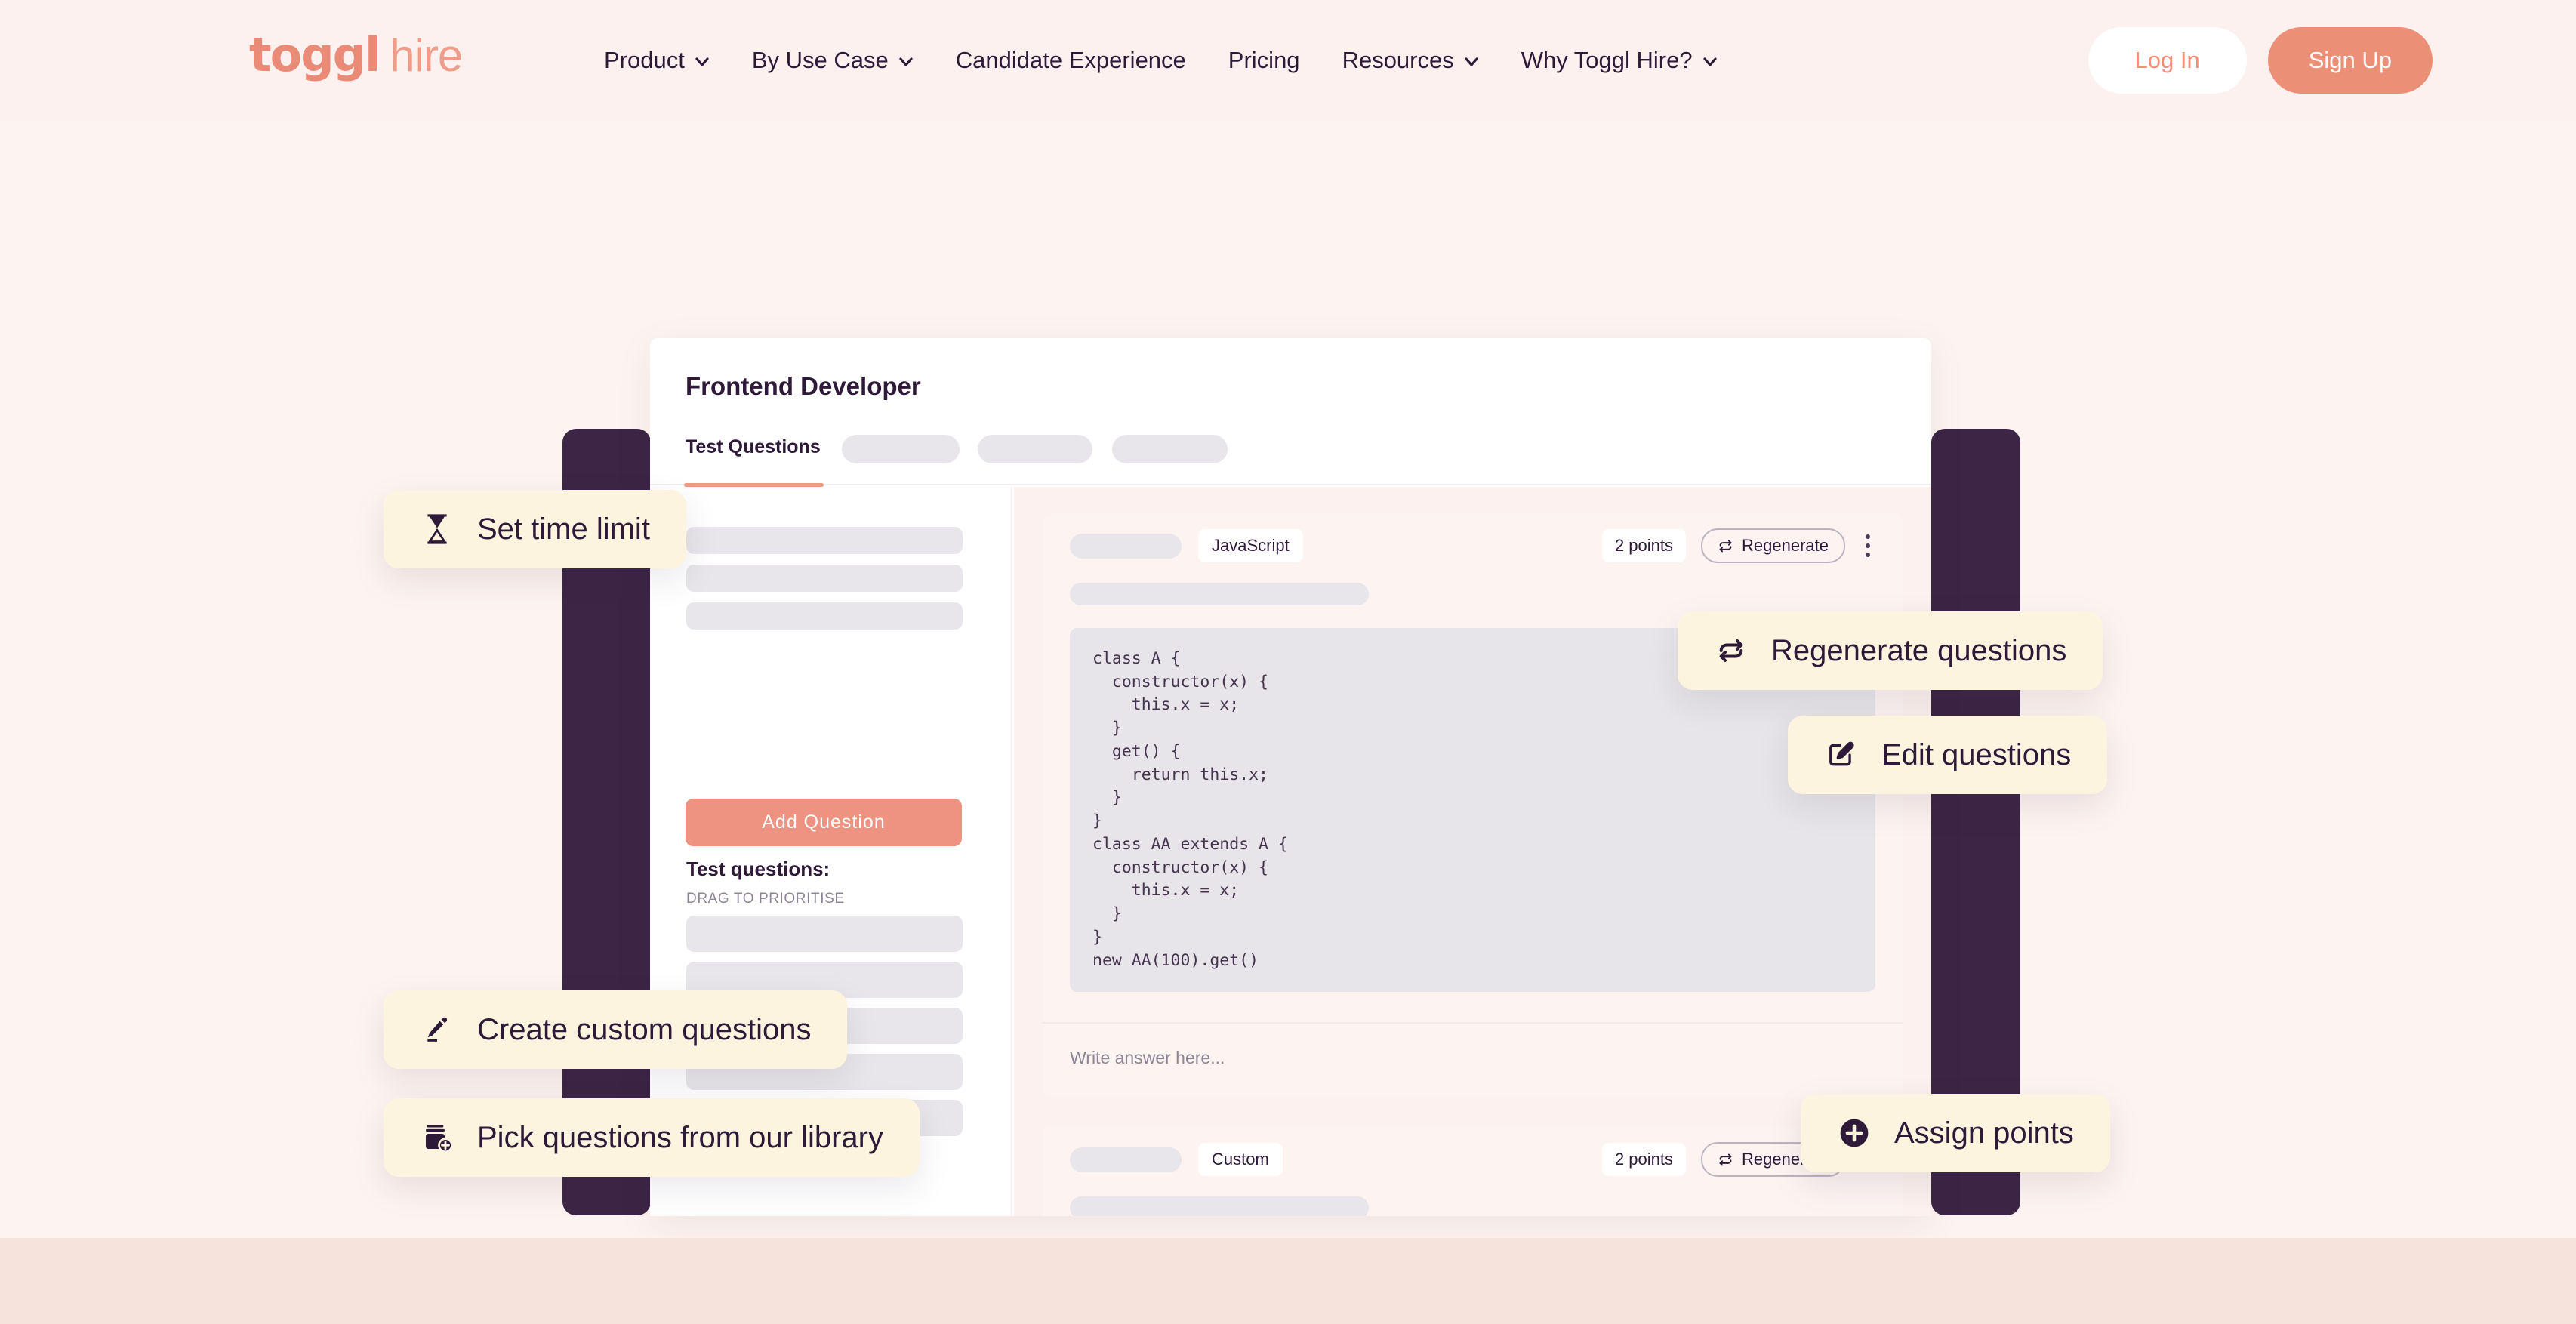 This screenshot has width=2576, height=1324. I want to click on callout-assign-points: Assign points, so click(1955, 1133).